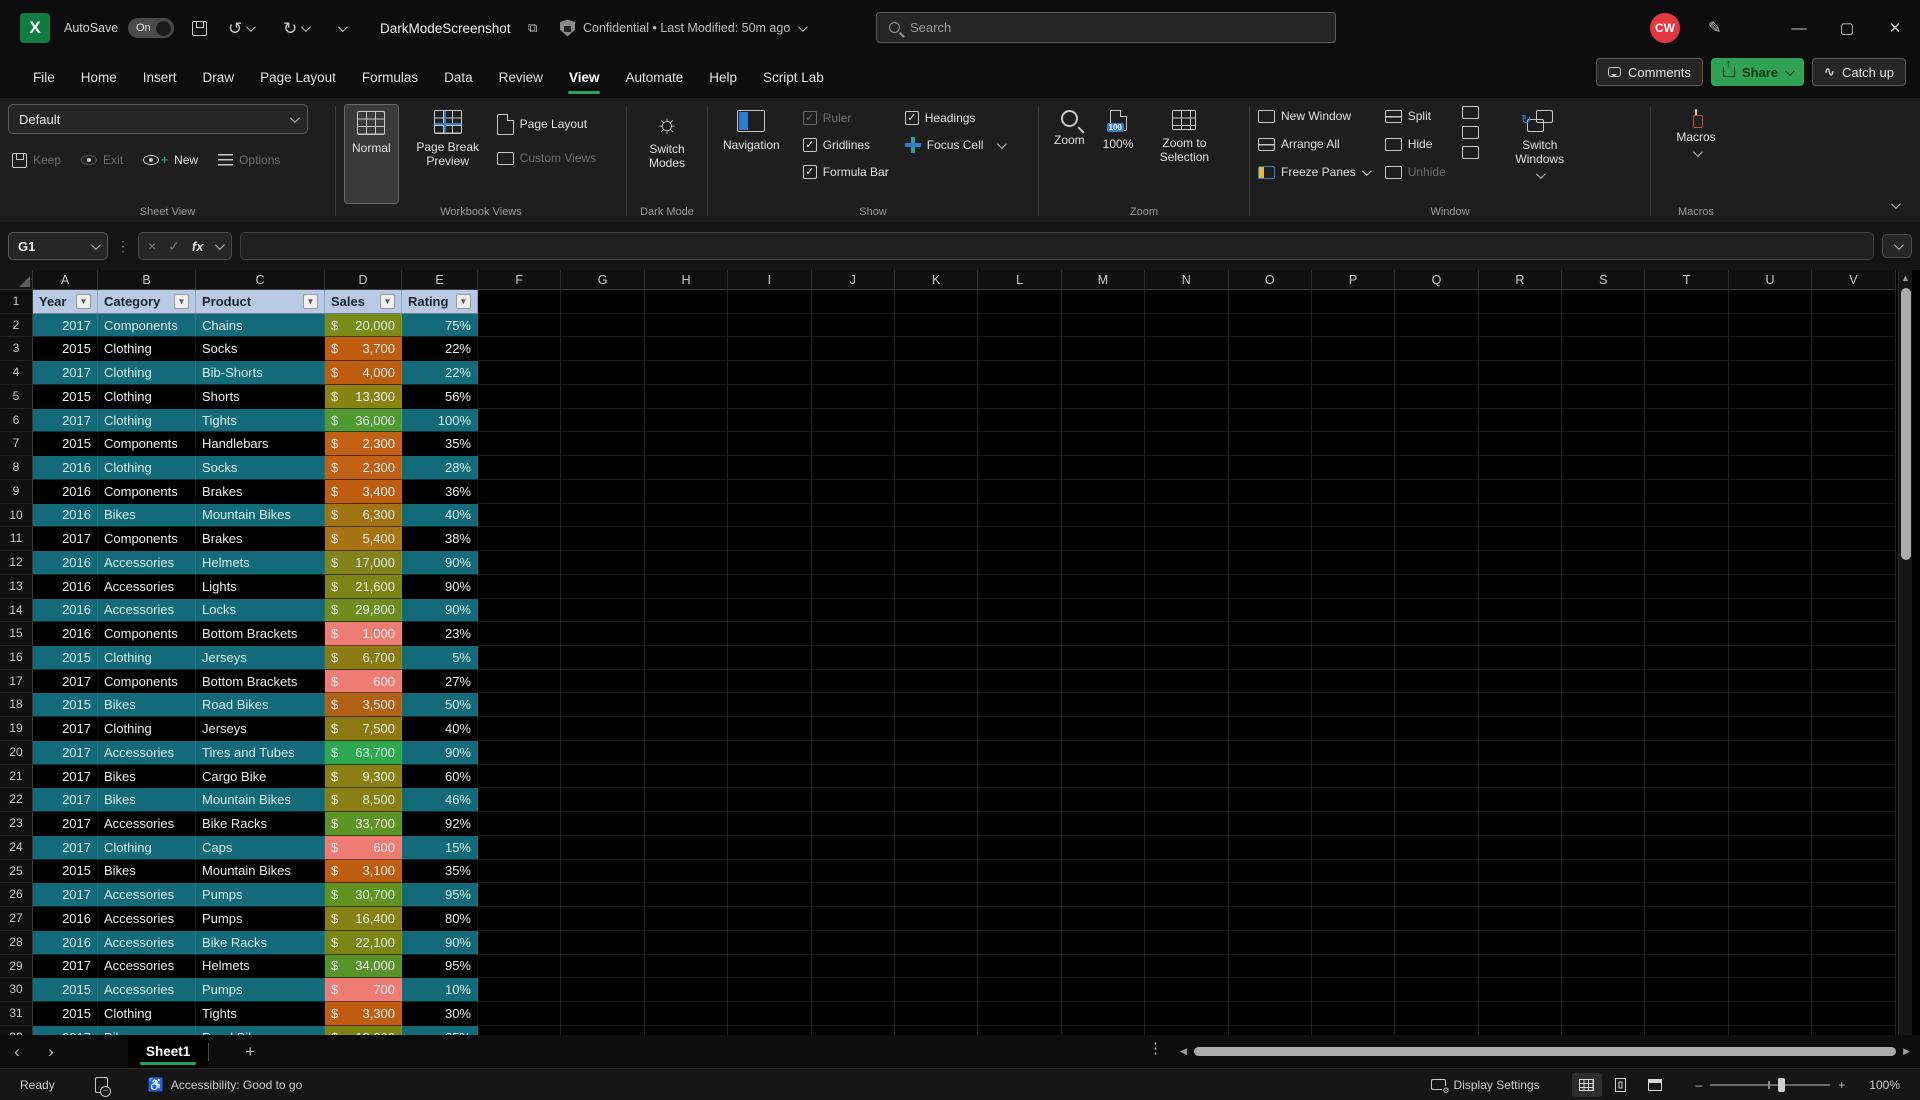 Image resolution: width=1920 pixels, height=1100 pixels. I want to click on cell-J1, so click(853, 302).